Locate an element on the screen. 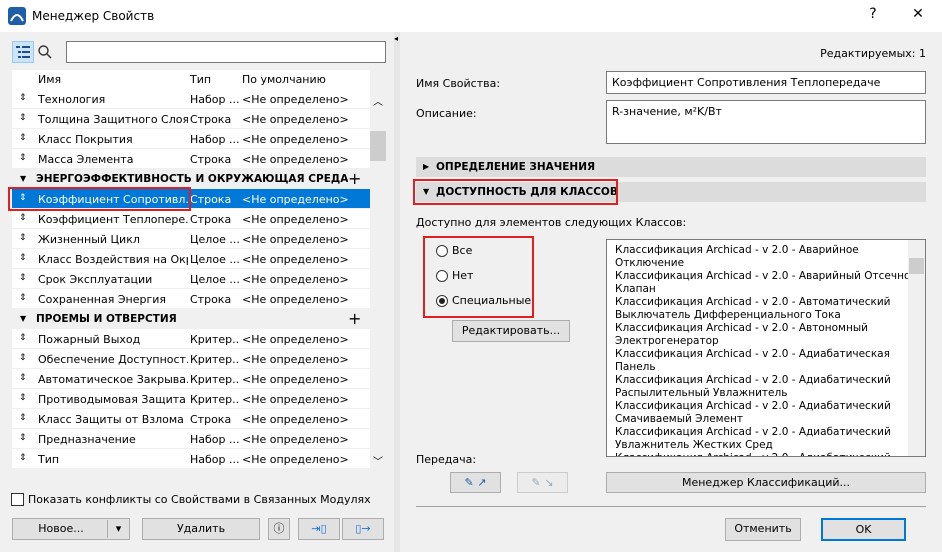 Image resolution: width=942 pixels, height=552 pixels. cancel-button: Отменить is located at coordinates (763, 529).